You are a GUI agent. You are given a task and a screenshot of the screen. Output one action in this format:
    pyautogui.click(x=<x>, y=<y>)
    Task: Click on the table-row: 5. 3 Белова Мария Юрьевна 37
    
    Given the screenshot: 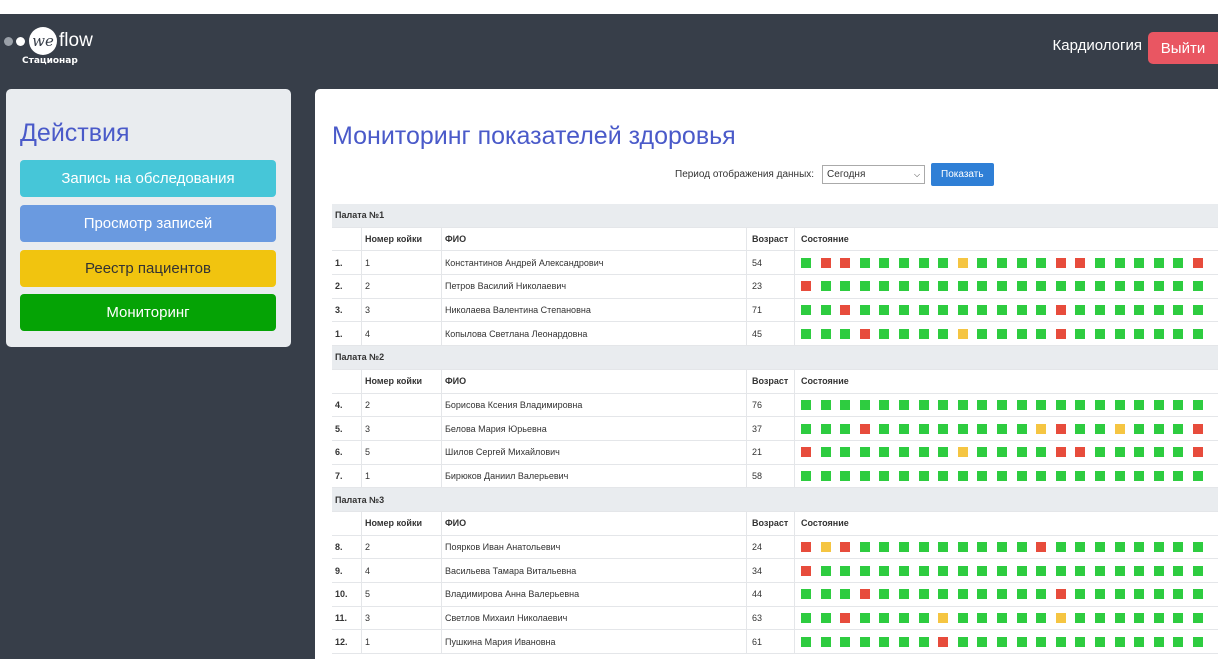 What is the action you would take?
    pyautogui.click(x=775, y=429)
    